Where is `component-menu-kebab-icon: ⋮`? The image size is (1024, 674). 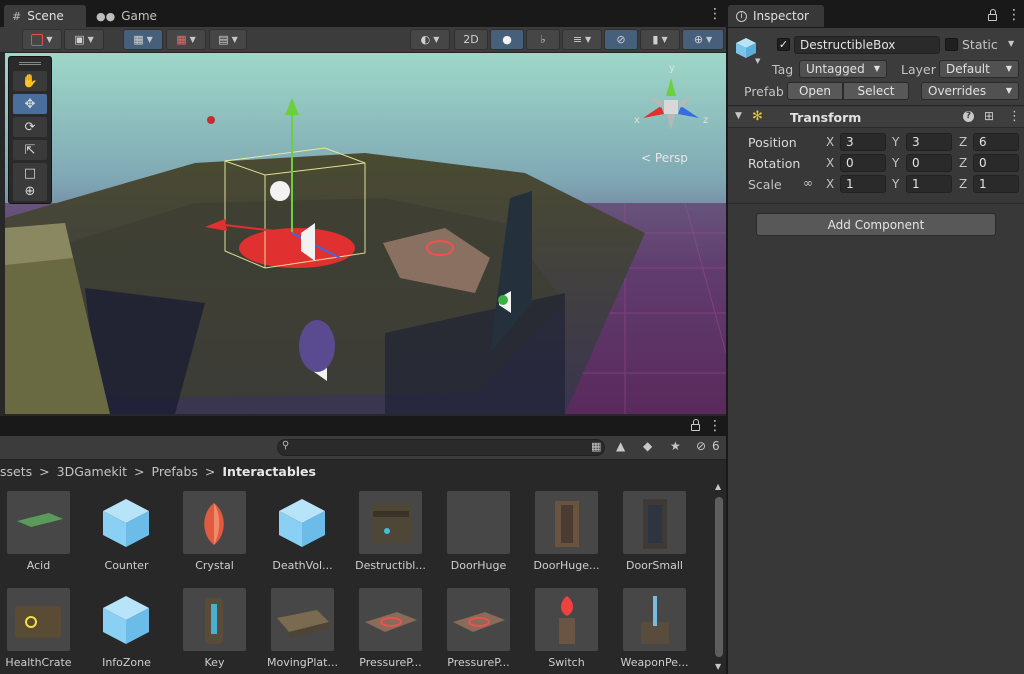 component-menu-kebab-icon: ⋮ is located at coordinates (1014, 116).